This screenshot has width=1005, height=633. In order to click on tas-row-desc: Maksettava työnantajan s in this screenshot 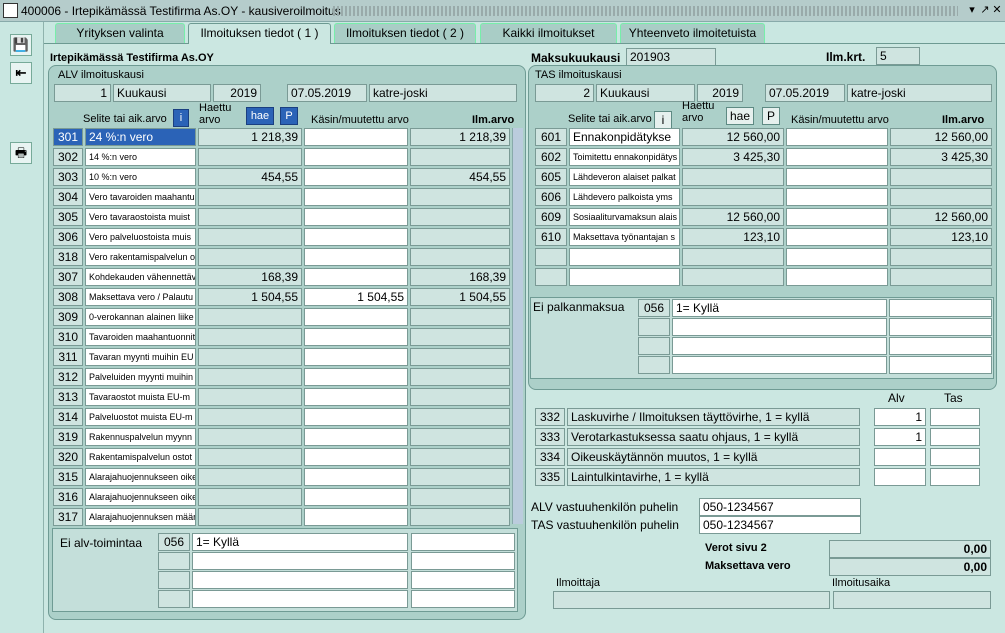, I will do `click(624, 237)`.